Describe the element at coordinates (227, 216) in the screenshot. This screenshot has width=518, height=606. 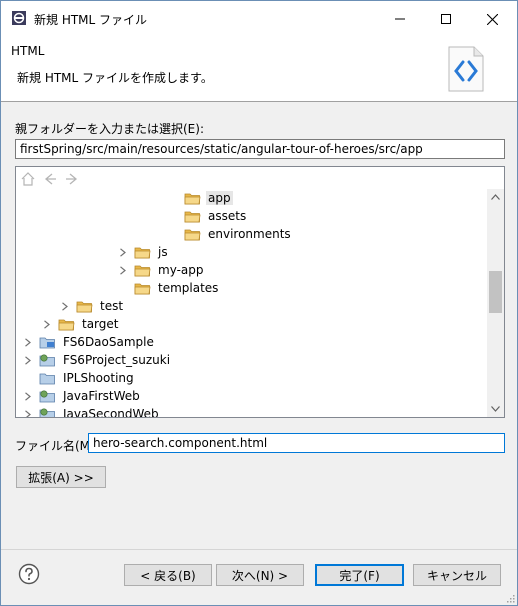
I see `tree-item-label: assets` at that location.